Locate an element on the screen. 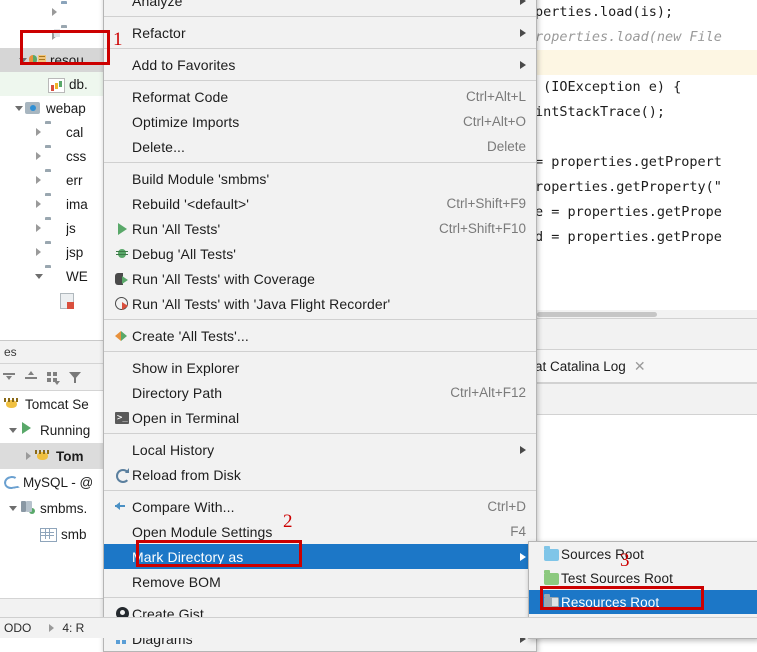 The image size is (757, 652). tree-item-xml-file is located at coordinates (55, 300).